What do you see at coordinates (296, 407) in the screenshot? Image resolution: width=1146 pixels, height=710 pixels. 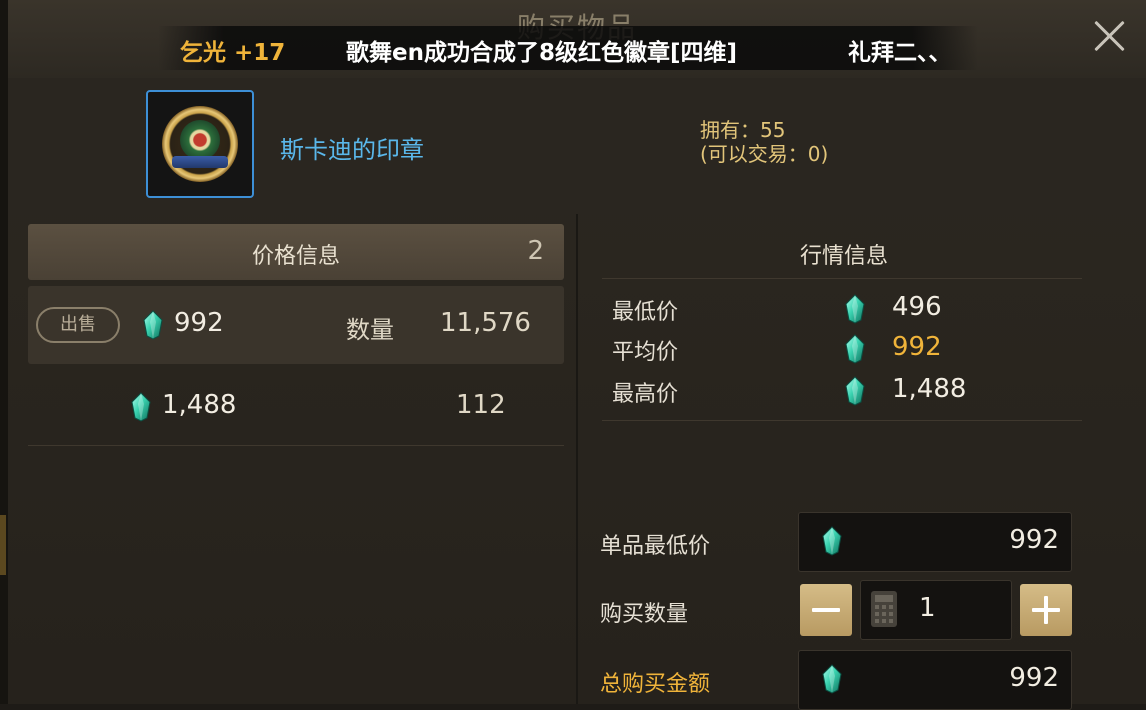 I see `listing-row: 1,488 112` at bounding box center [296, 407].